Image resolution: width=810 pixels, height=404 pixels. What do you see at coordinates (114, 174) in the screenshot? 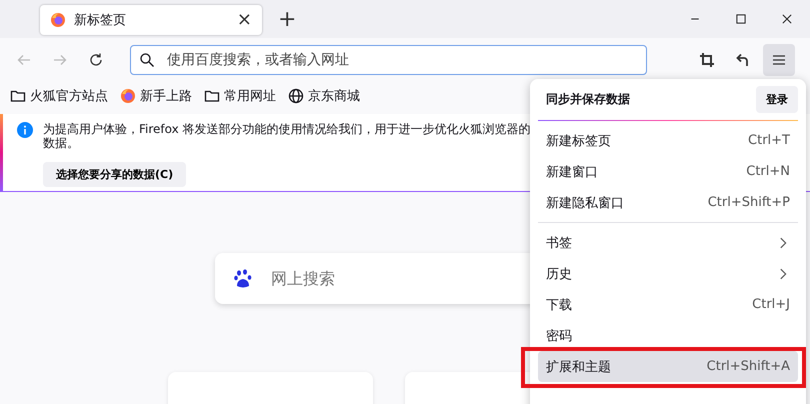
I see `share-data-button: 选择您要分享的数据(C)` at bounding box center [114, 174].